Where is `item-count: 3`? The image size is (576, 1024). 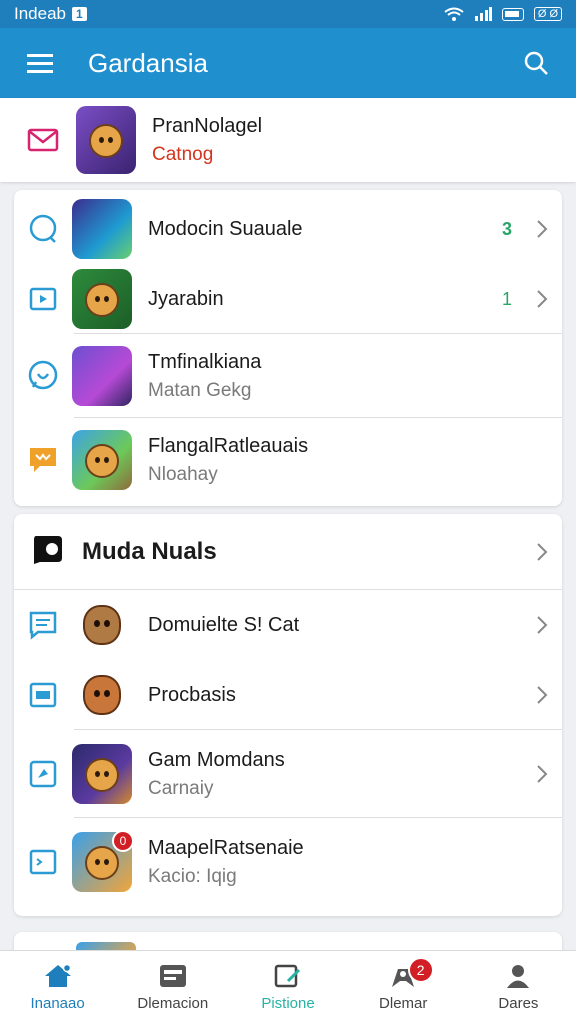 item-count: 3 is located at coordinates (506, 228).